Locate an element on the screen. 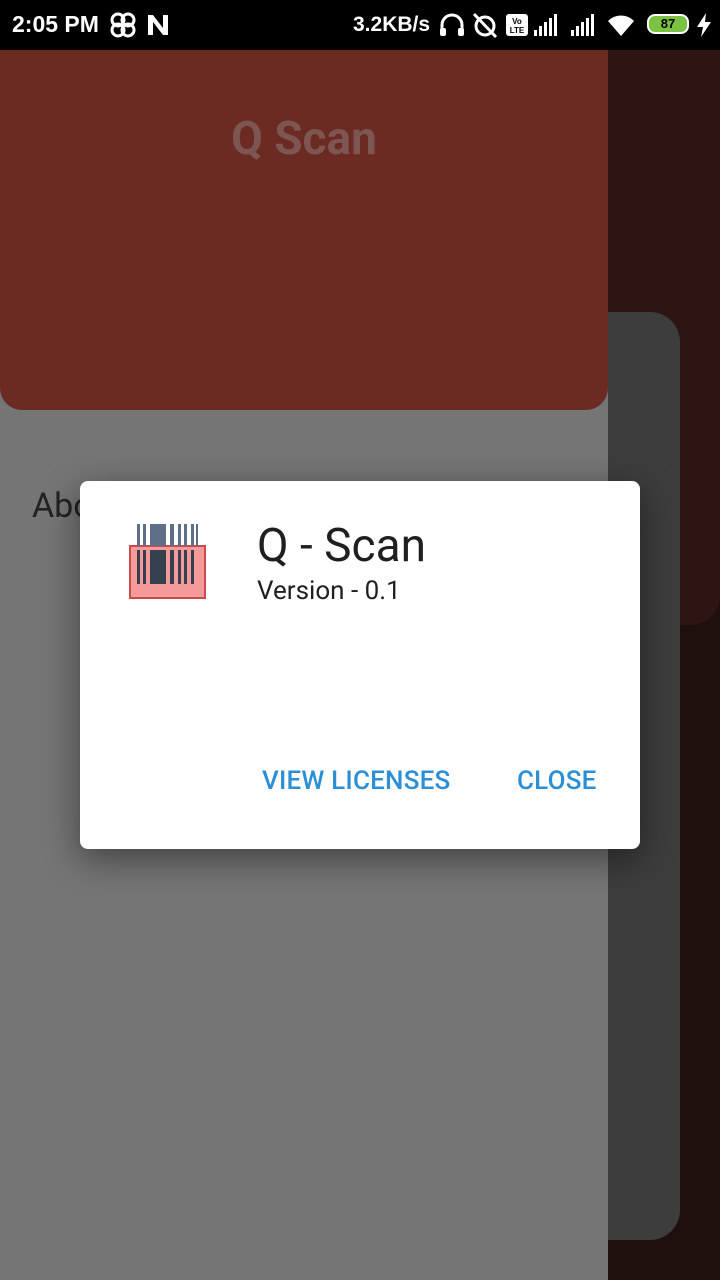 Image resolution: width=720 pixels, height=1280 pixels. alarm-off-icon is located at coordinates (485, 25).